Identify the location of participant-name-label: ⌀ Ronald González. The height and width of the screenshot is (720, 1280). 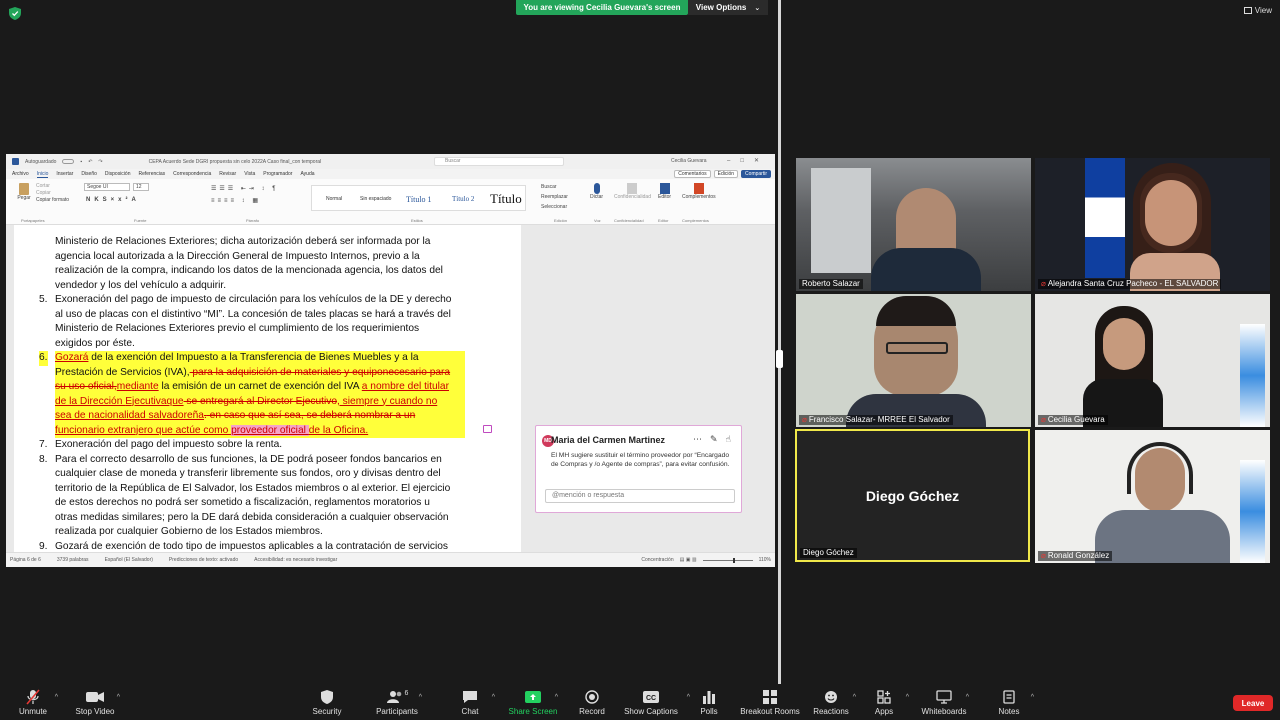
(1075, 556).